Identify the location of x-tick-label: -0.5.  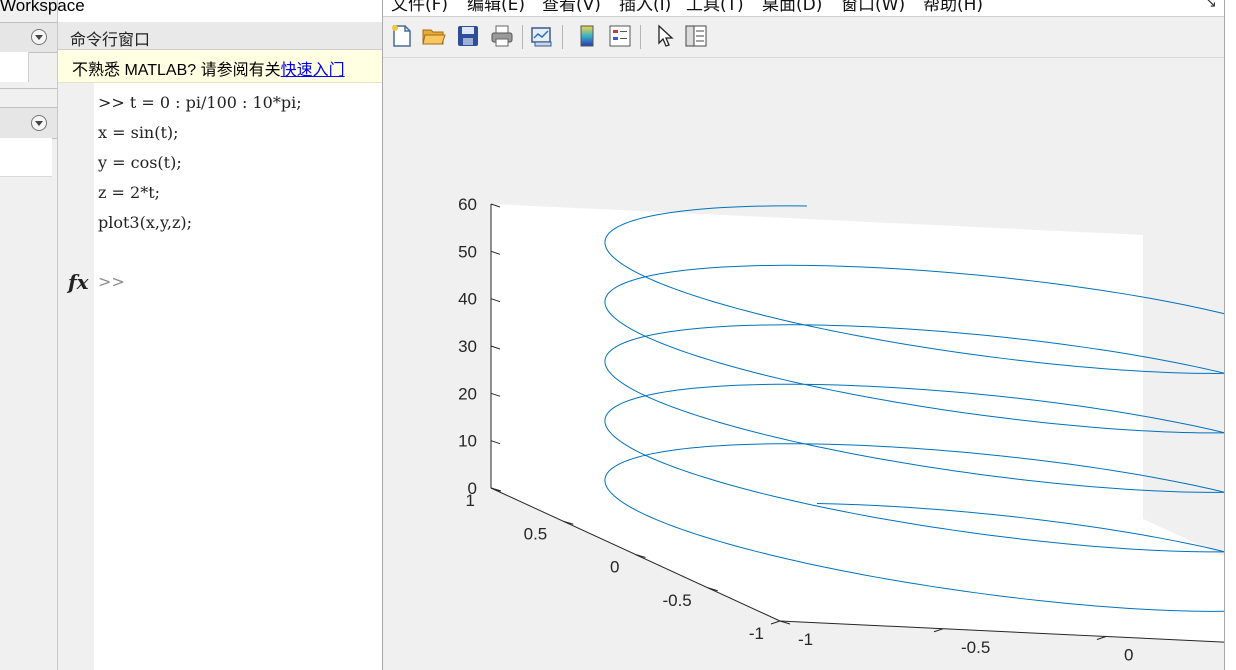
(975, 647).